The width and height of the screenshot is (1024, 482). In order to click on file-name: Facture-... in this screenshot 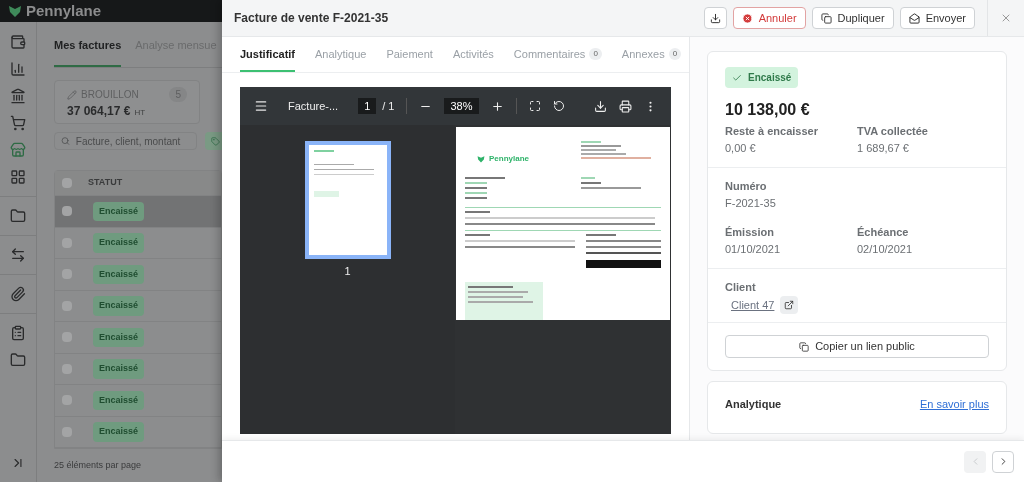, I will do `click(313, 106)`.